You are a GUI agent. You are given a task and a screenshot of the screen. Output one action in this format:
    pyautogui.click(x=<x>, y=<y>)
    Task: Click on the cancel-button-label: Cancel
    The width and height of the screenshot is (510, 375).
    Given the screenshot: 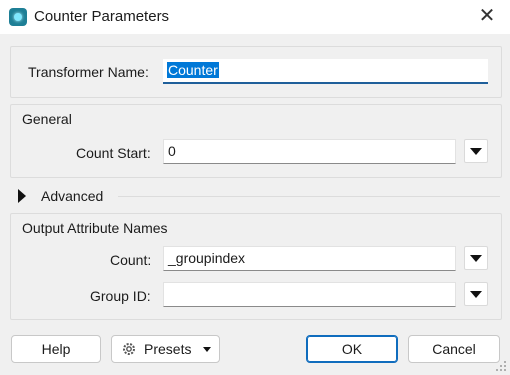 What is the action you would take?
    pyautogui.click(x=454, y=349)
    